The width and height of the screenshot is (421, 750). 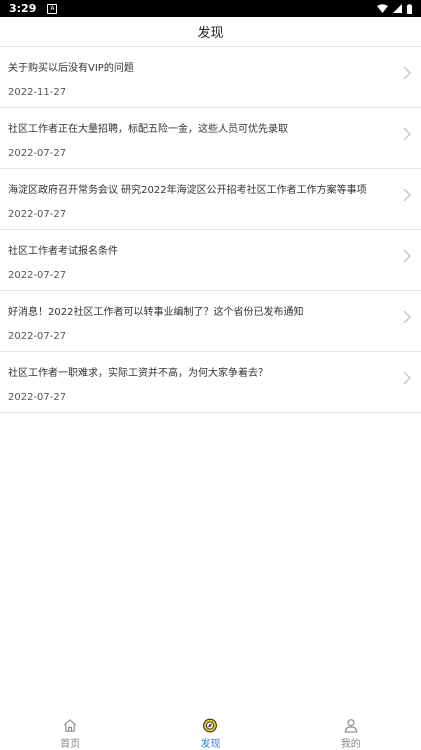 I want to click on battery-icon, so click(x=409, y=8).